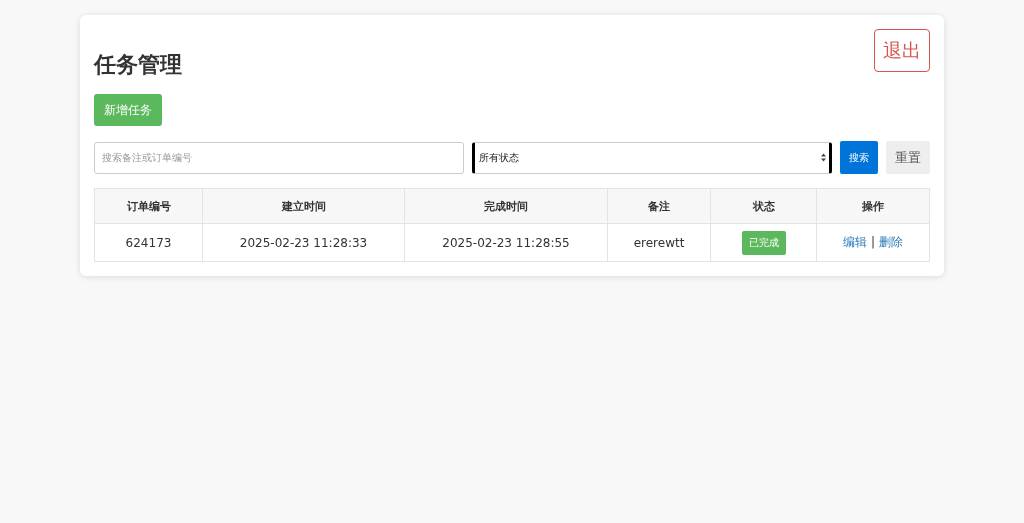 This screenshot has width=1024, height=523. Describe the element at coordinates (506, 206) in the screenshot. I see `column-header: 完成时间` at that location.